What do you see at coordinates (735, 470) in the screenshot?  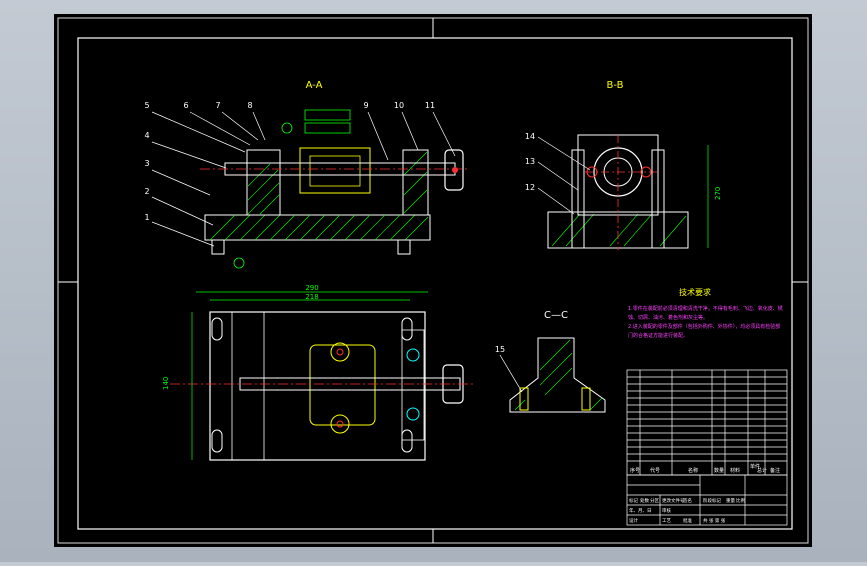 I see `header-material: 材料` at bounding box center [735, 470].